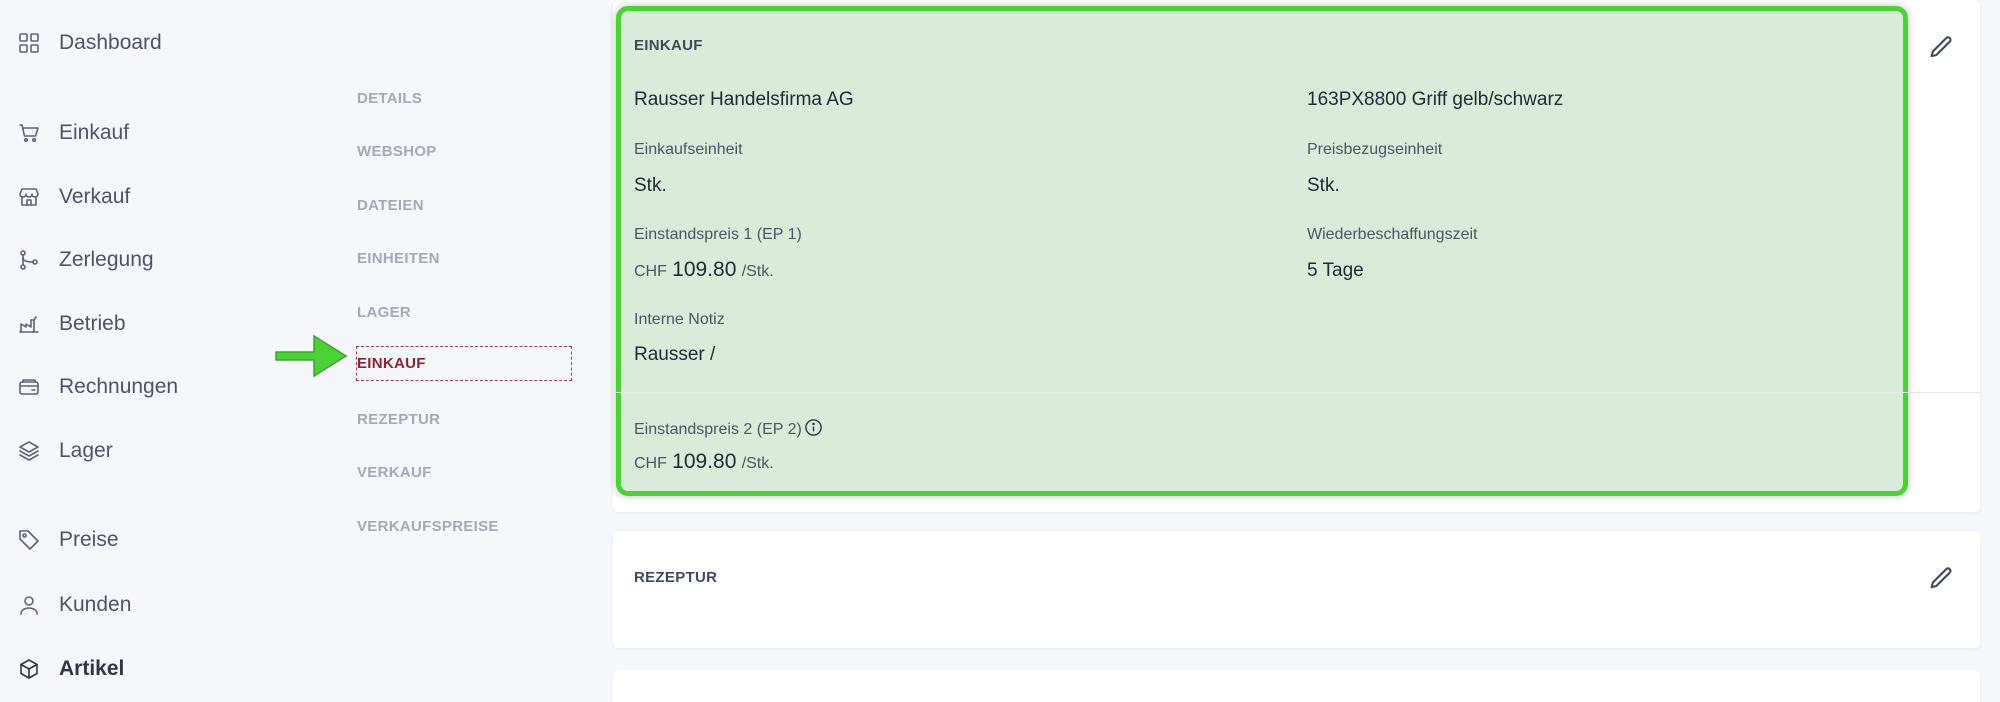  What do you see at coordinates (679, 319) in the screenshot?
I see `interne-notiz-label: Interne Notiz` at bounding box center [679, 319].